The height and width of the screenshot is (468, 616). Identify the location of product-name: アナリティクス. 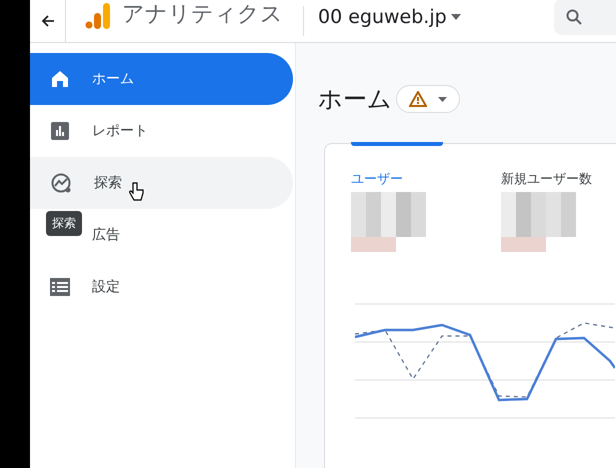
(202, 15).